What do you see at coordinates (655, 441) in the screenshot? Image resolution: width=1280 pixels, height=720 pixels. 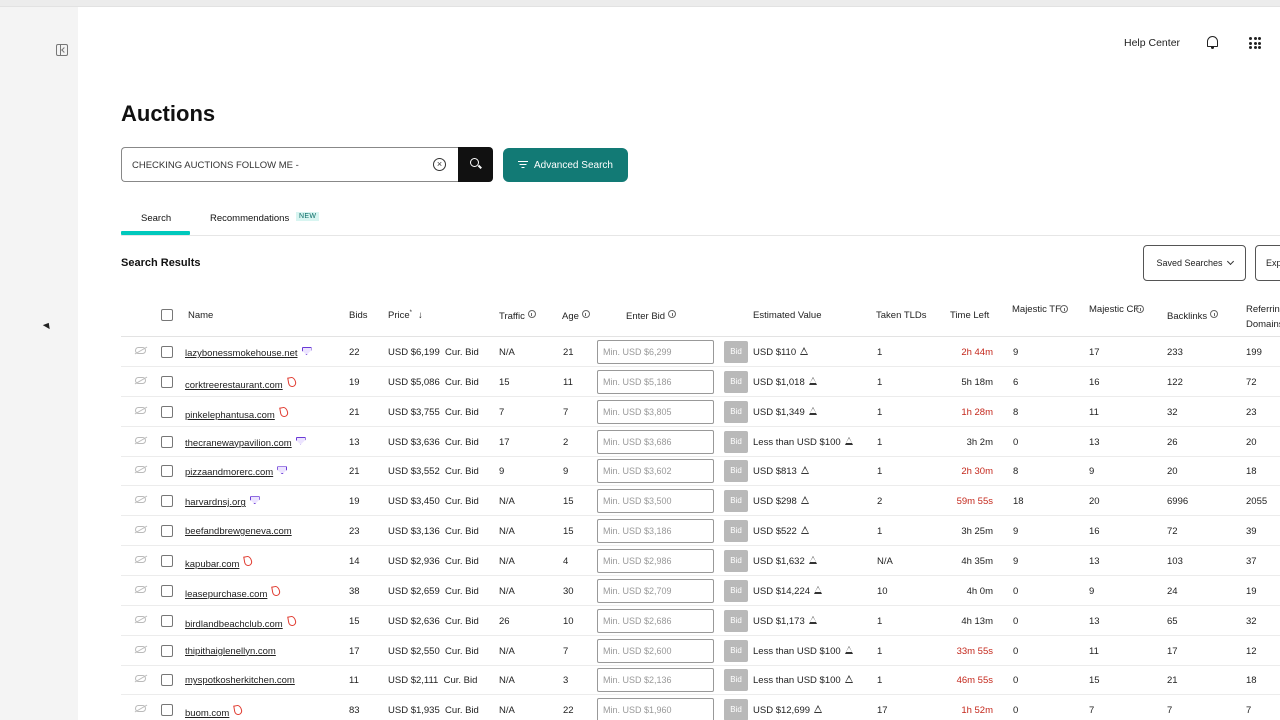 I see `bid-amount-input: Min. USD $3,686` at bounding box center [655, 441].